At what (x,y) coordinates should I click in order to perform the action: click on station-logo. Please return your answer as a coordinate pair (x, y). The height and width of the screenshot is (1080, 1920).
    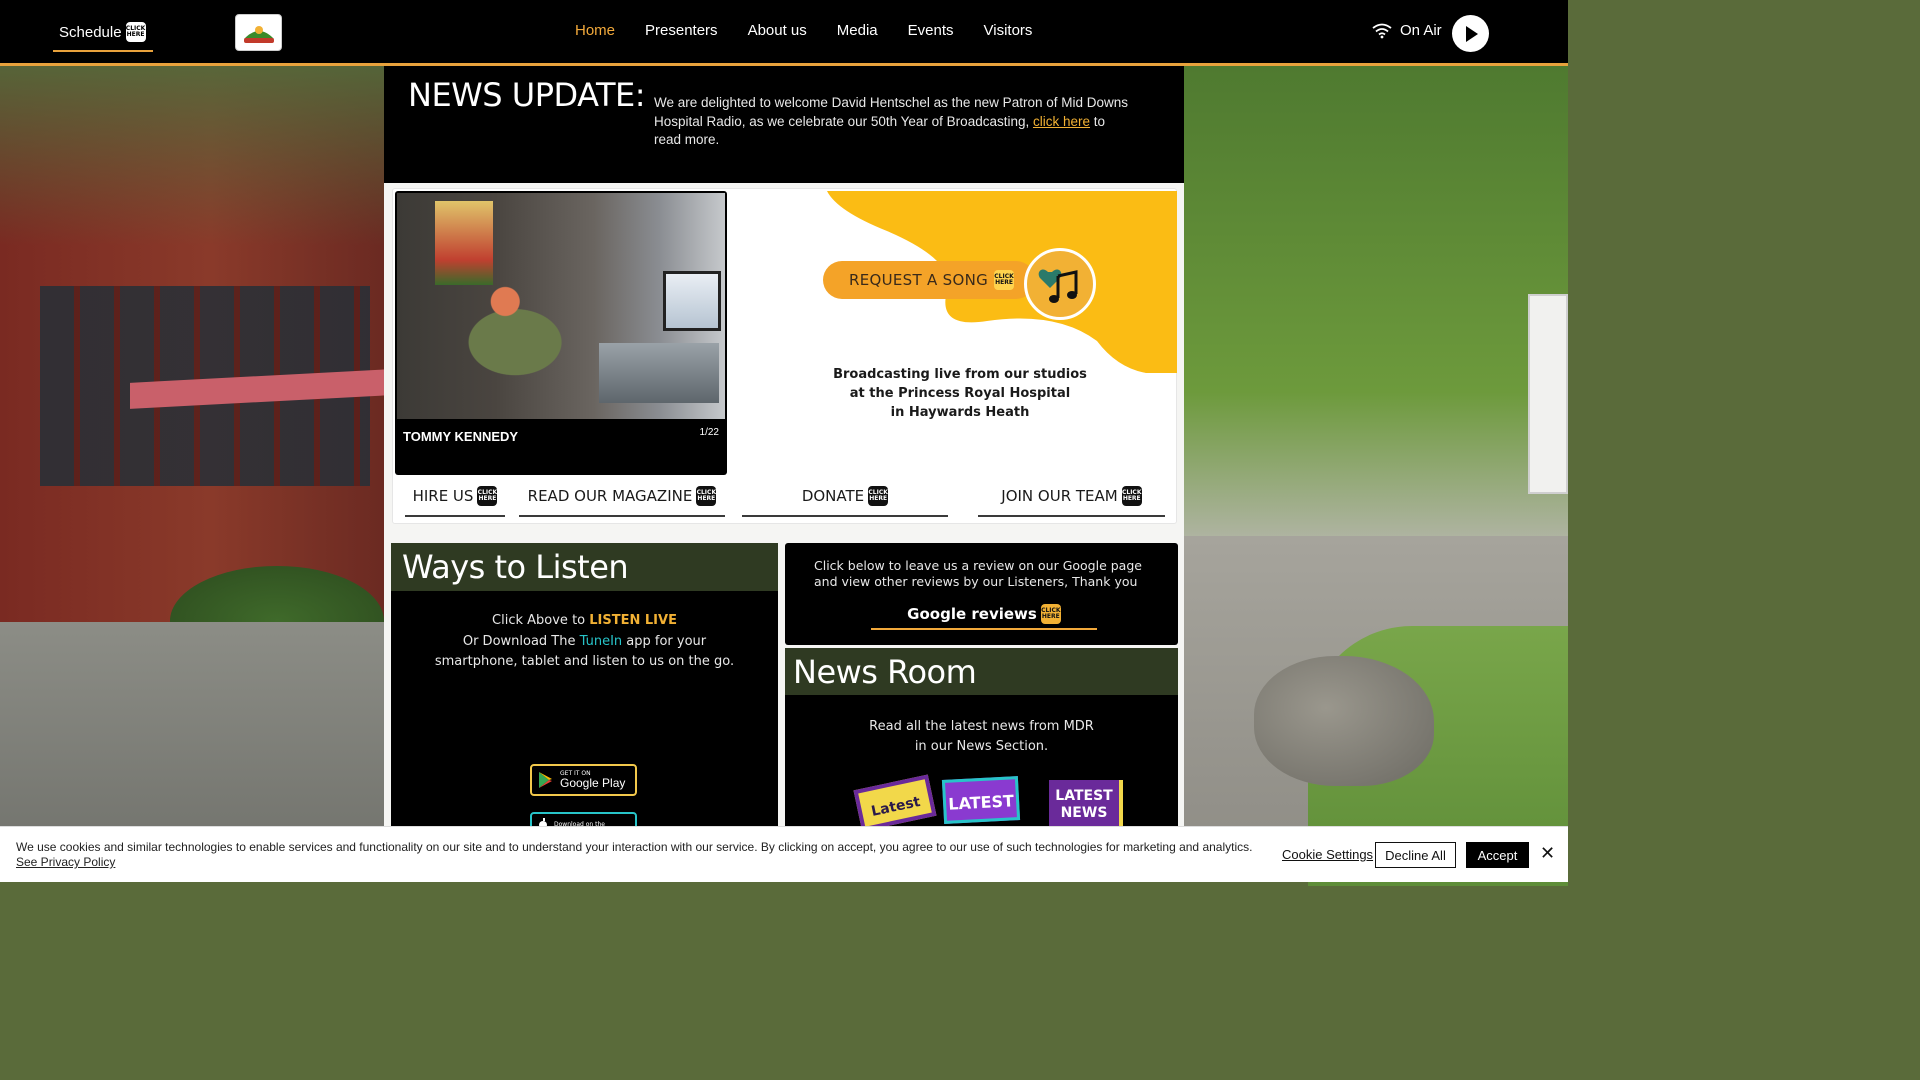
    Looking at the image, I should click on (258, 32).